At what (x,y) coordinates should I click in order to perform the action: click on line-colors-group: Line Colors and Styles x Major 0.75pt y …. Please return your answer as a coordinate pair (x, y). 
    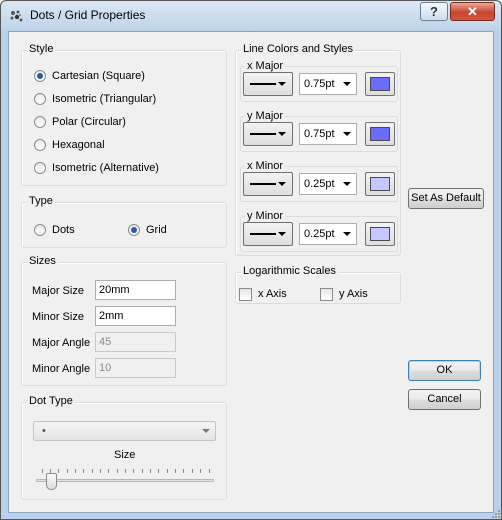
    Looking at the image, I should click on (318, 149).